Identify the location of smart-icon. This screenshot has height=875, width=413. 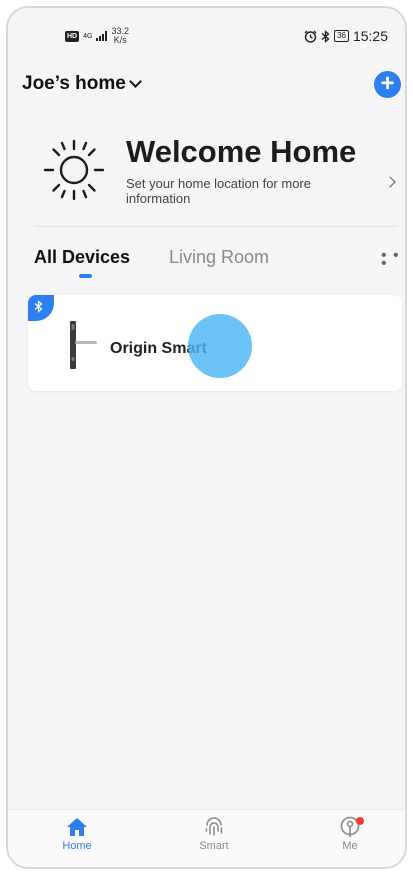
(214, 826).